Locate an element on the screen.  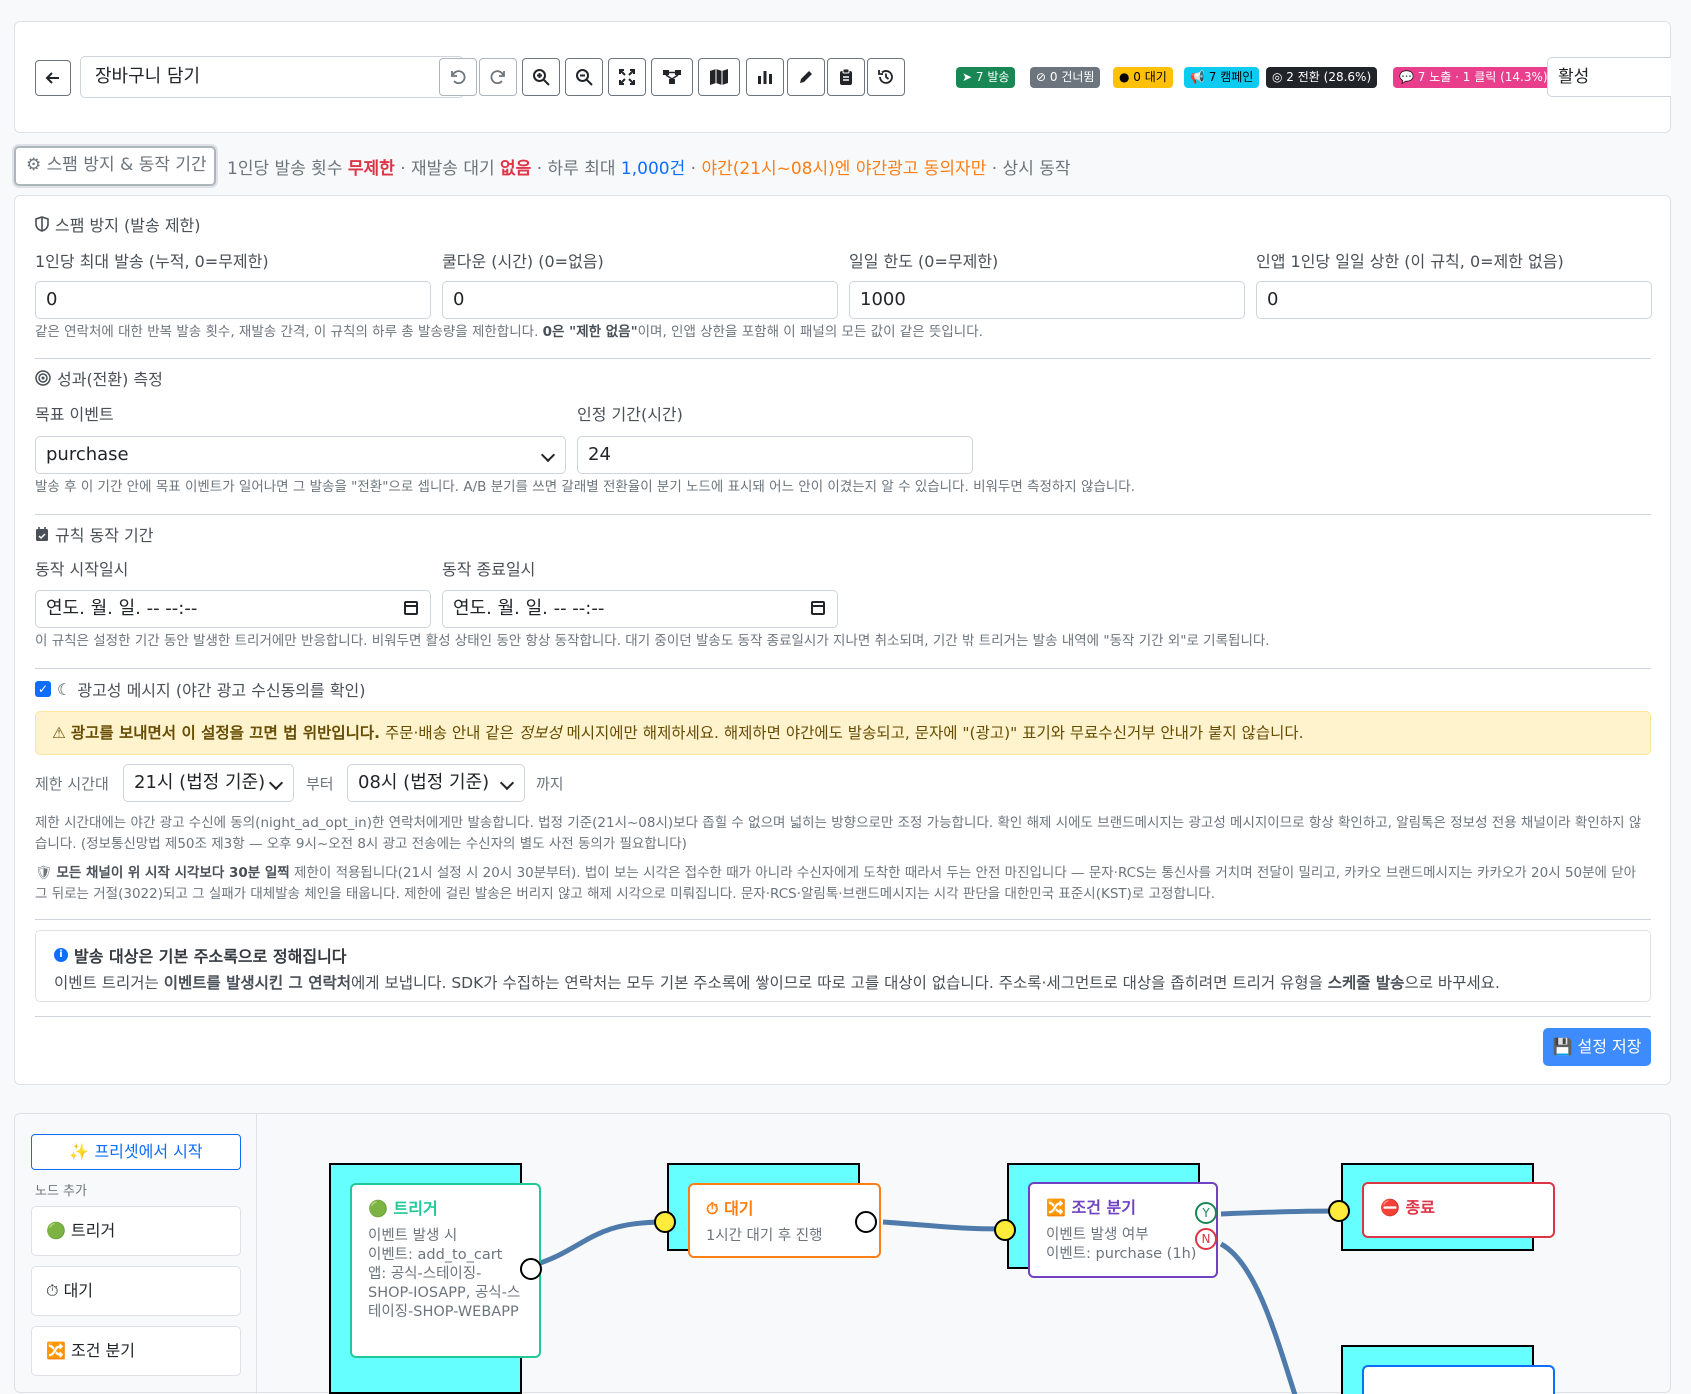
cooldown-input: 0 is located at coordinates (640, 300).